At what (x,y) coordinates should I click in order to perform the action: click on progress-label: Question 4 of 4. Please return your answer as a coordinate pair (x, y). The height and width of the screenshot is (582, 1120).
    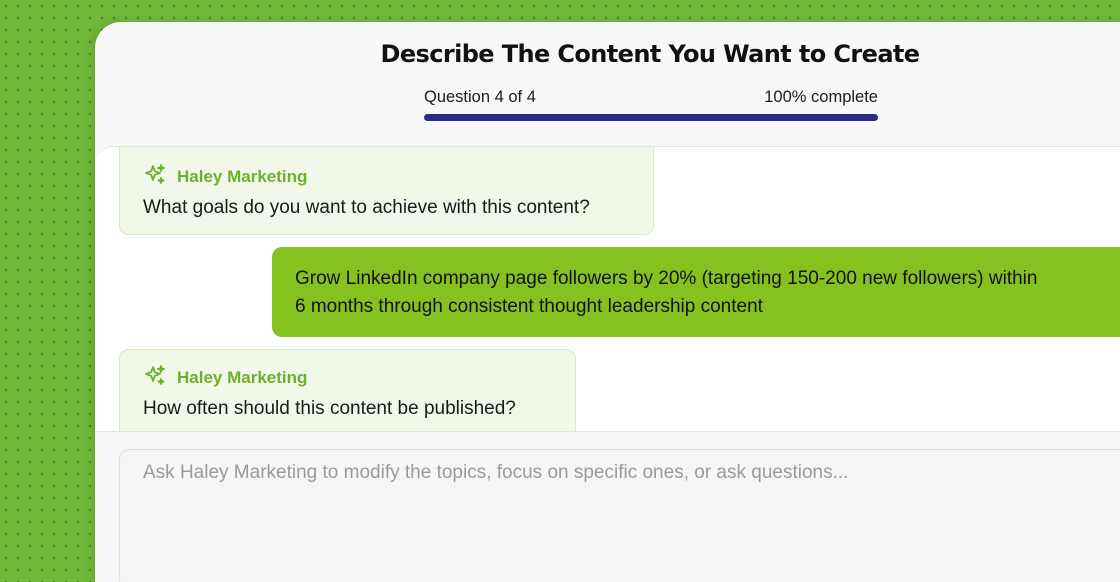
    Looking at the image, I should click on (480, 97).